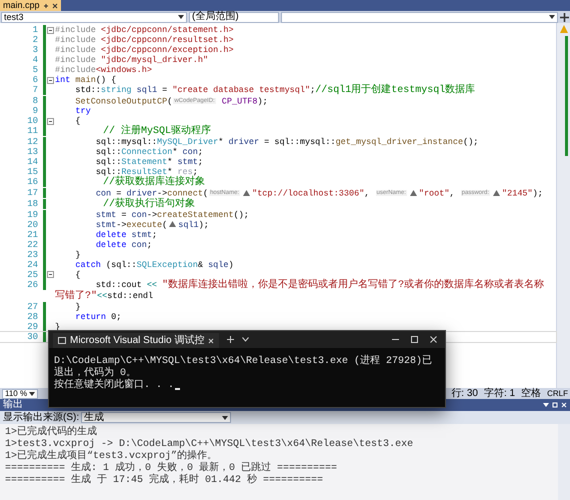  What do you see at coordinates (464, 393) in the screenshot?
I see `line-indicator: 行: 30` at bounding box center [464, 393].